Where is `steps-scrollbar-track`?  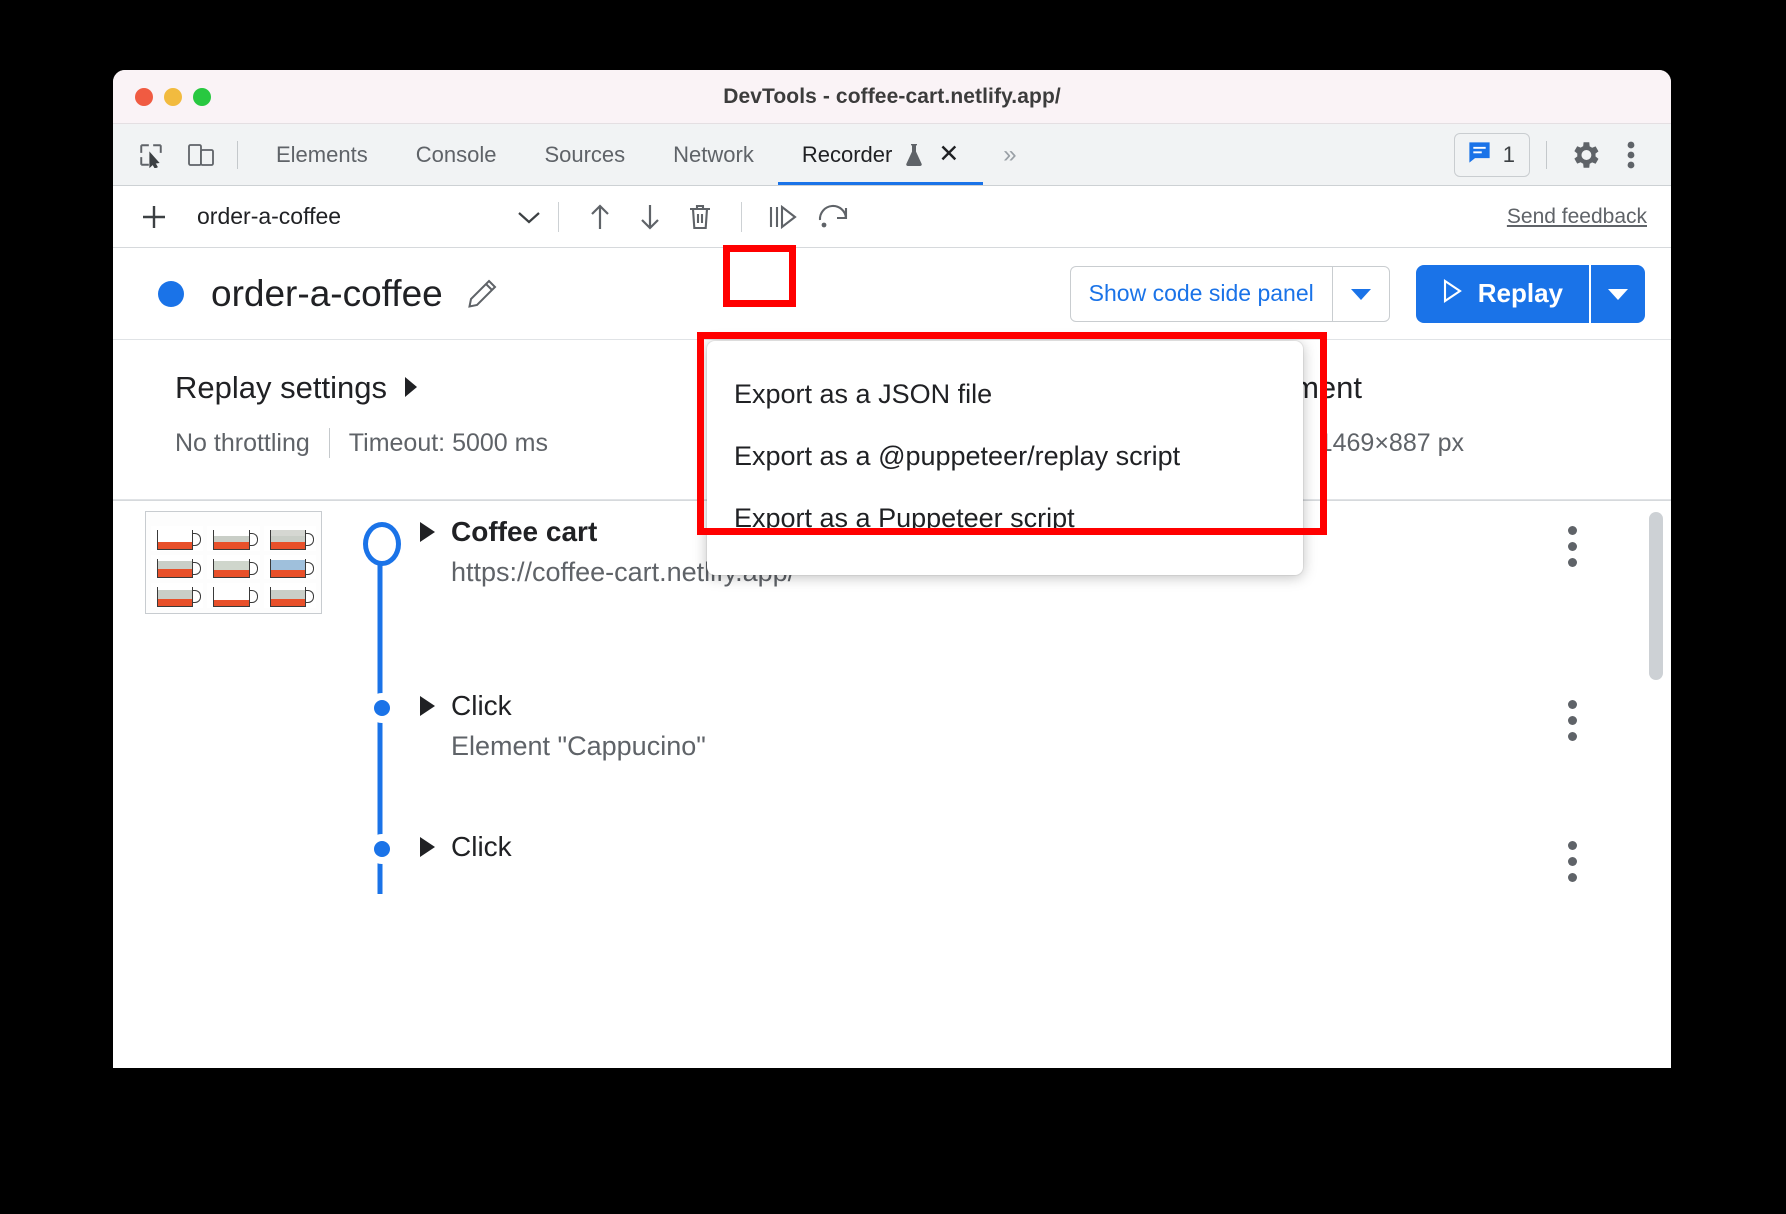 steps-scrollbar-track is located at coordinates (1656, 703).